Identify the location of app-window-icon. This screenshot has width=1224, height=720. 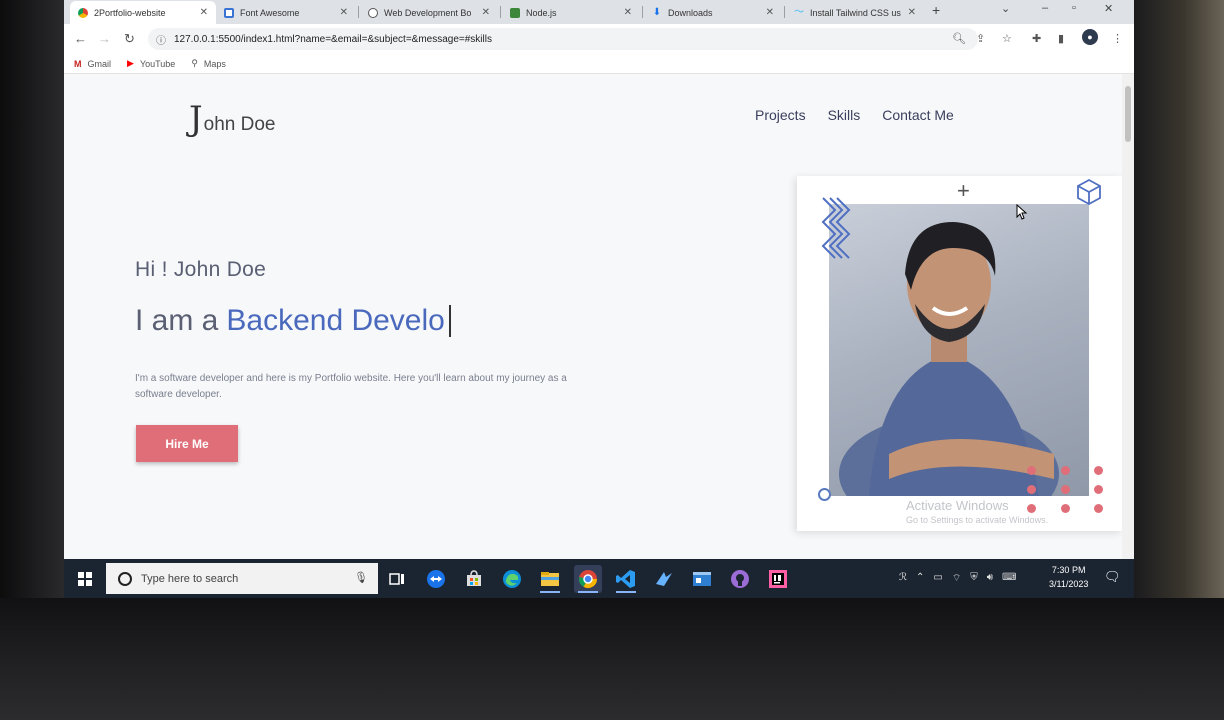
(702, 579).